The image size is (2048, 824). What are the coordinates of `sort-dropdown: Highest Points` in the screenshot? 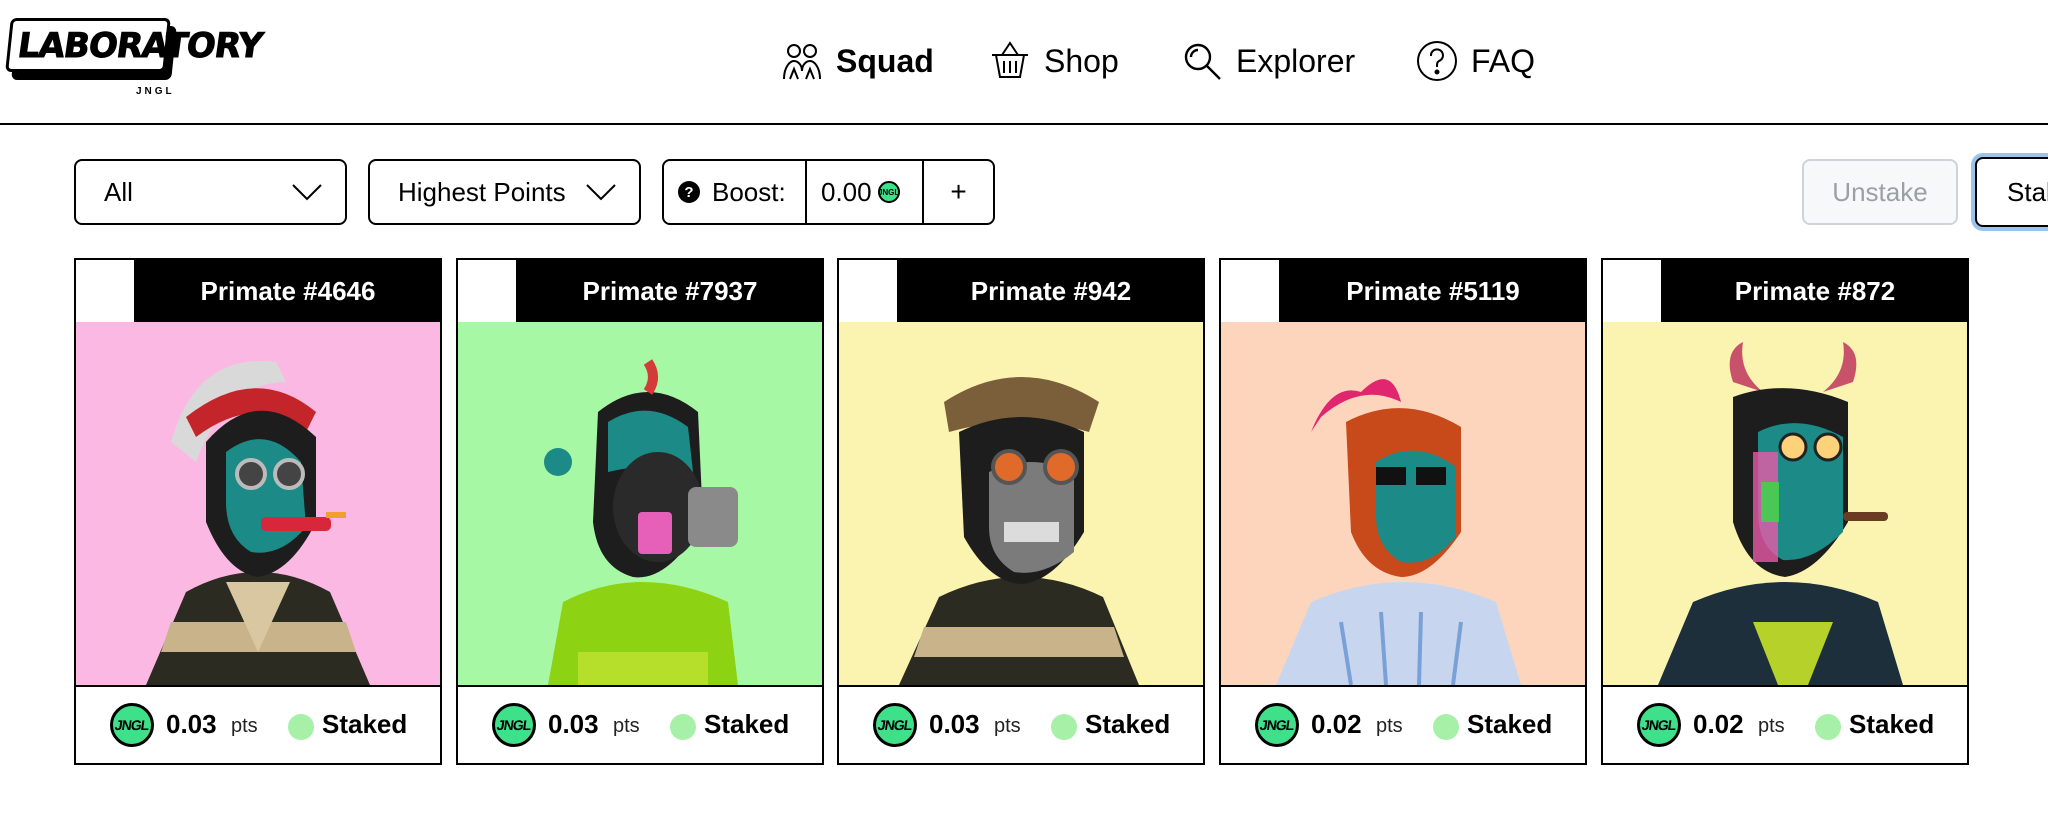 It's located at (504, 192).